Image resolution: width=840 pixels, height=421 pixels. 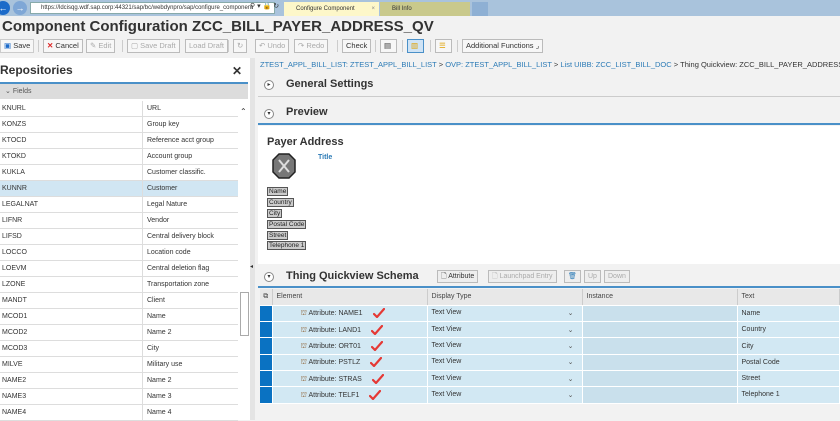 I want to click on table-row: ⛫ Attribute: ORT01 Text View ⌄ City, so click(x=550, y=346).